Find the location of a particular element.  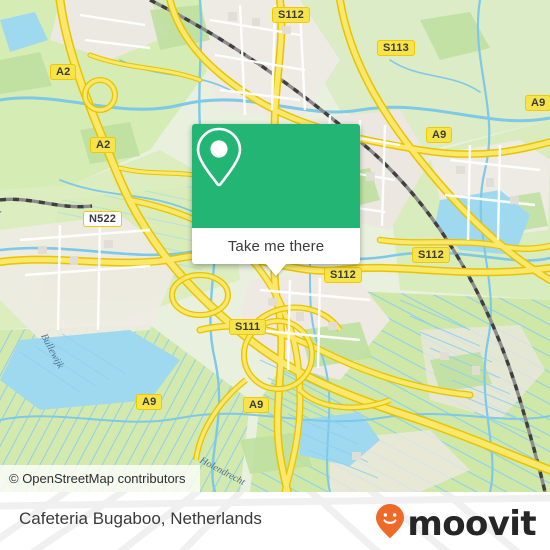

take-me-there-button: Take me there is located at coordinates (276, 246).